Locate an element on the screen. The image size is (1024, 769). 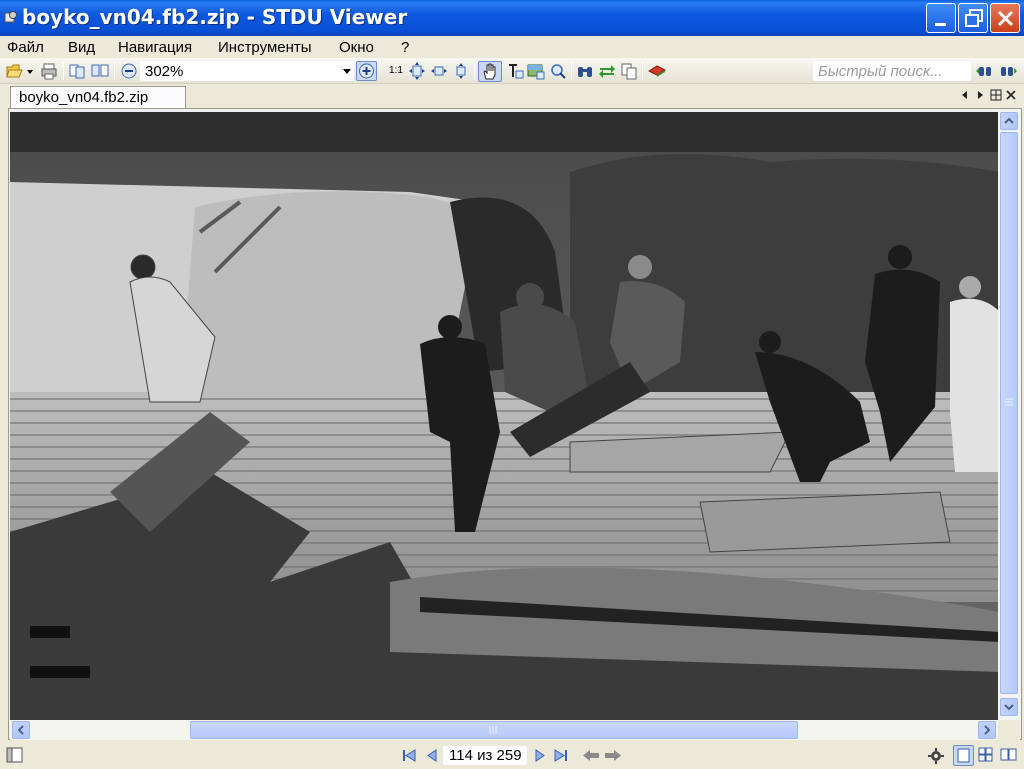
title-bar: boyko_vn04.fb2.zip - STDU Viewer is located at coordinates (512, 18).